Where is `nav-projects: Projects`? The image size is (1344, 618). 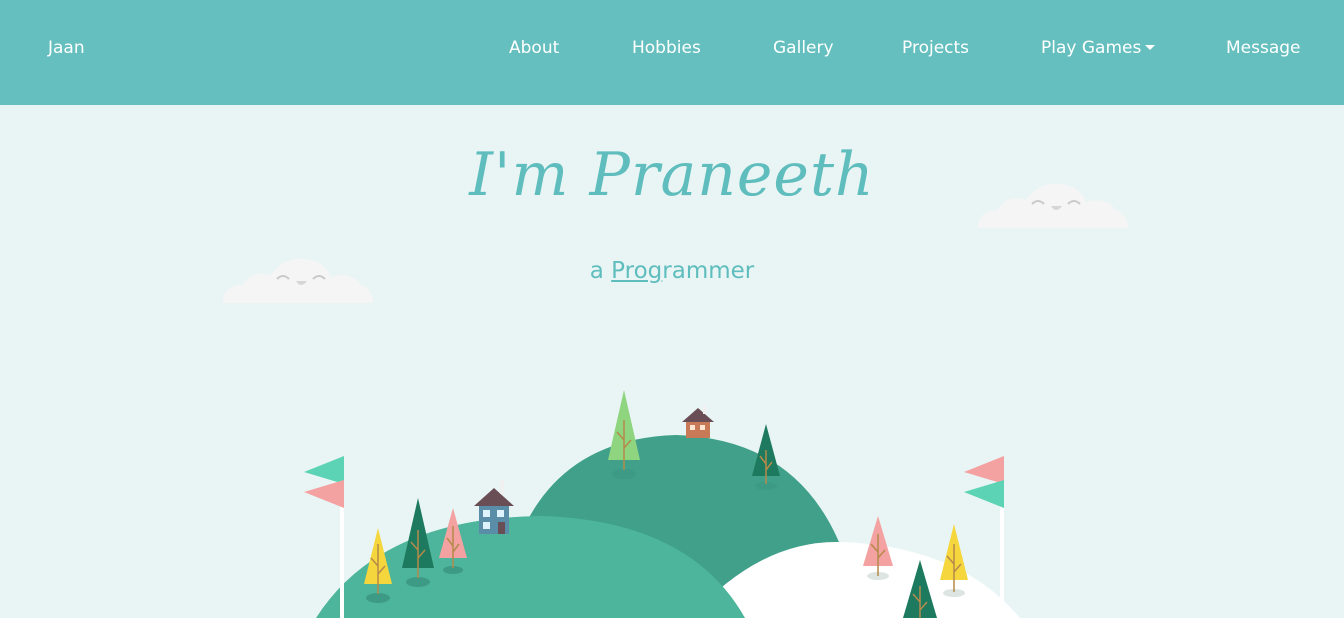 nav-projects: Projects is located at coordinates (935, 48).